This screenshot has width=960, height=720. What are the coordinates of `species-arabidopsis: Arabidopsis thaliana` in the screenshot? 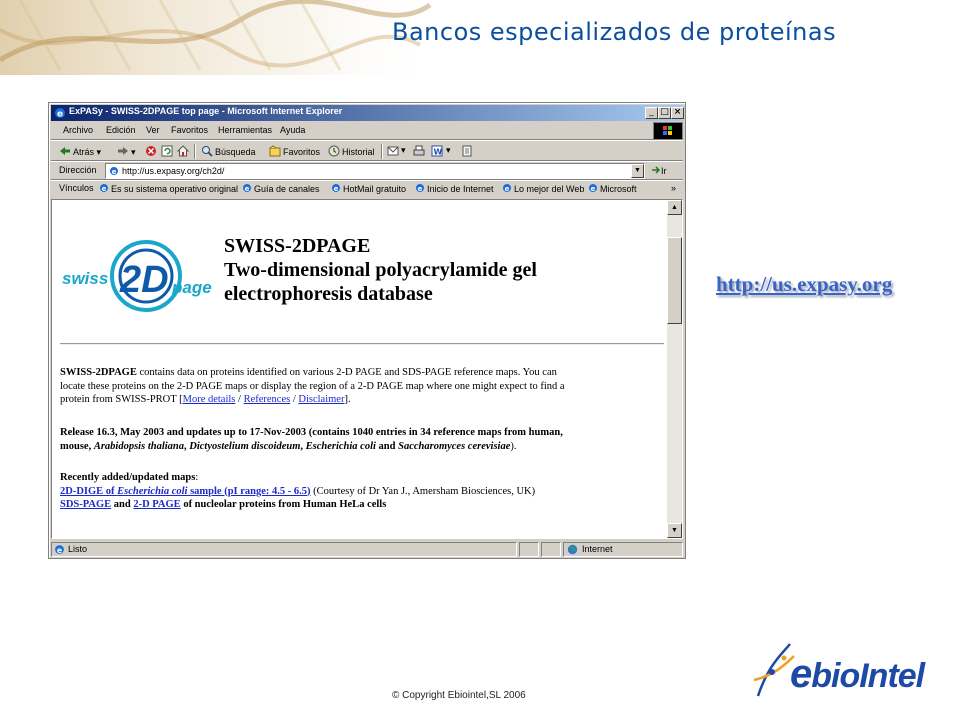 It's located at (138, 446).